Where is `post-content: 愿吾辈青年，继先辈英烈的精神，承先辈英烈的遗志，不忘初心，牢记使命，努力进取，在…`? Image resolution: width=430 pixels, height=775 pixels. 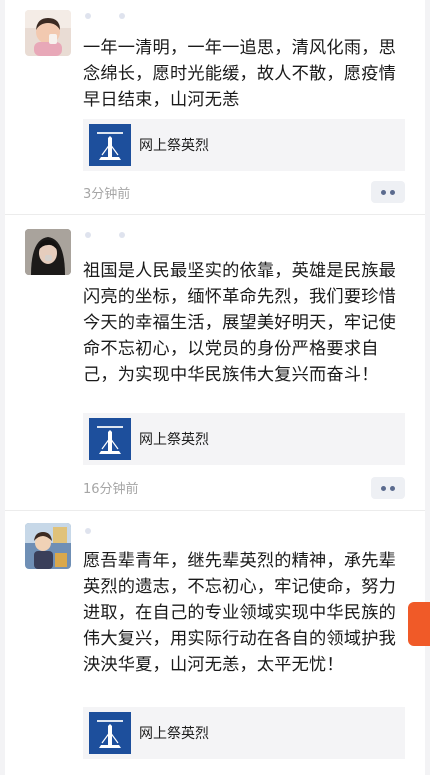
post-content: 愿吾辈青年，继先辈英烈的精神，承先辈英烈的遗志，不忘初心，牢记使命，努力进取，在… is located at coordinates (239, 613).